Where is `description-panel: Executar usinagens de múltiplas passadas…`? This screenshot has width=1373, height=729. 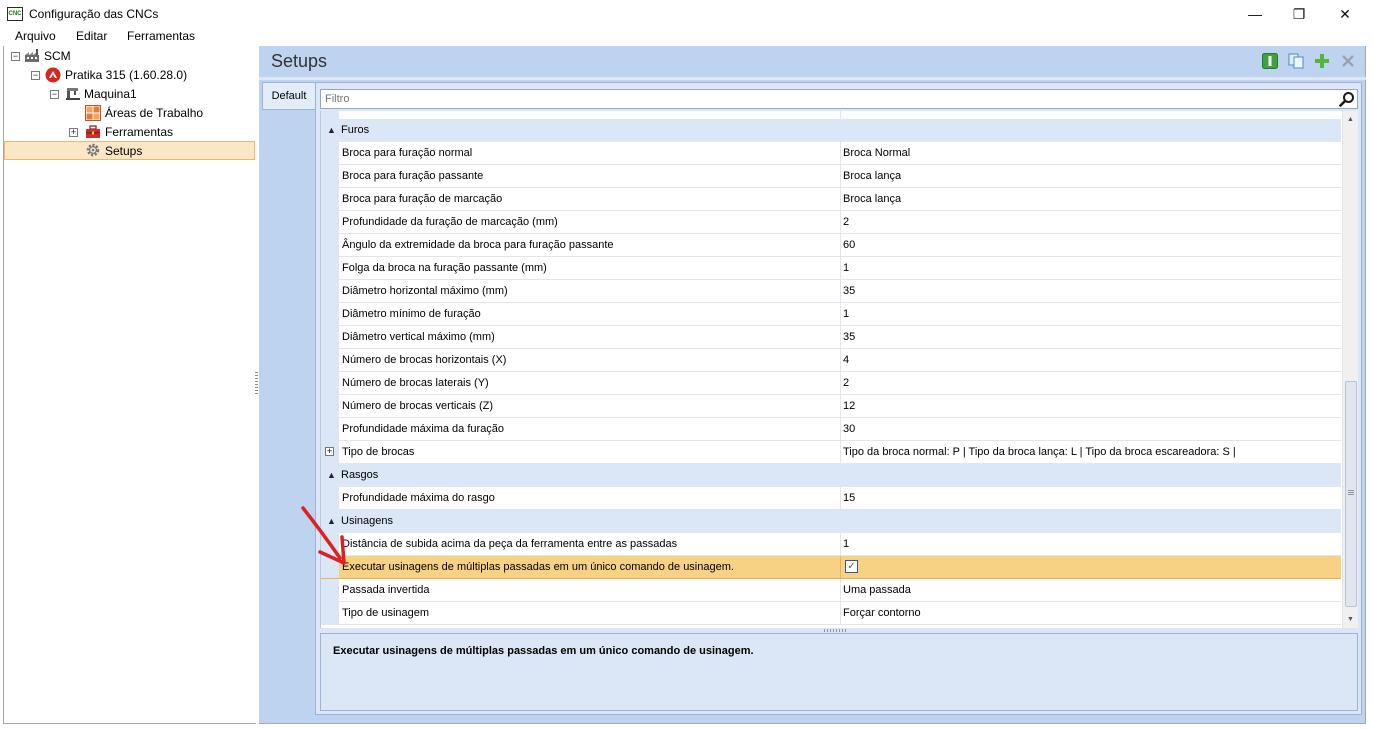
description-panel: Executar usinagens de múltiplas passadas… is located at coordinates (839, 672).